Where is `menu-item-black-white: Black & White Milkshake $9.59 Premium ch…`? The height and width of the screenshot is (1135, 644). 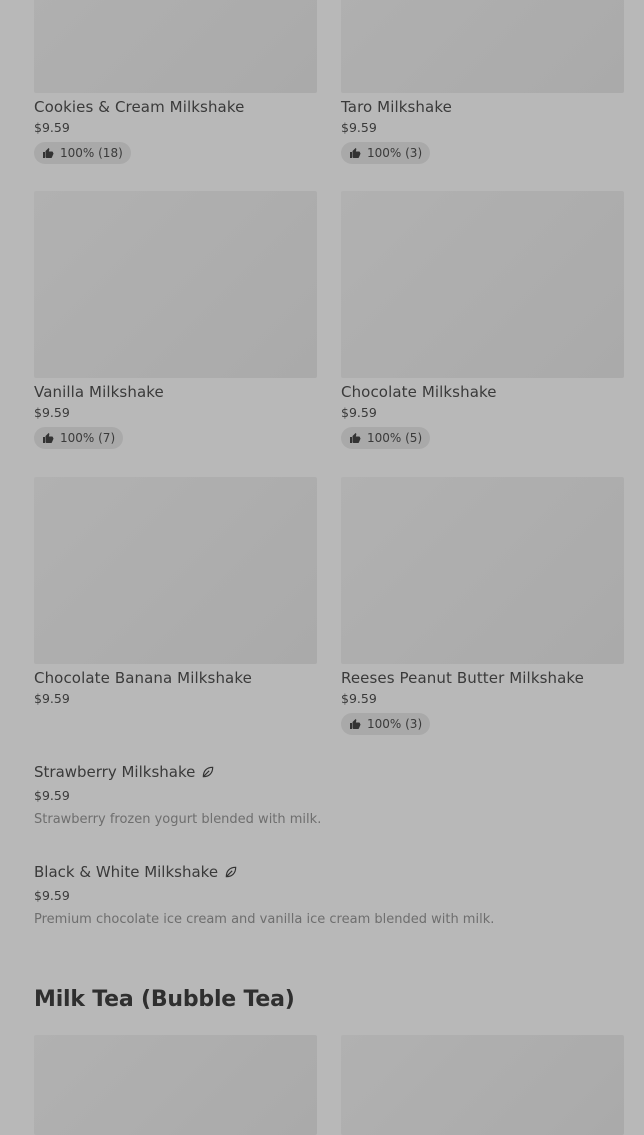 menu-item-black-white: Black & White Milkshake $9.59 Premium ch… is located at coordinates (329, 895).